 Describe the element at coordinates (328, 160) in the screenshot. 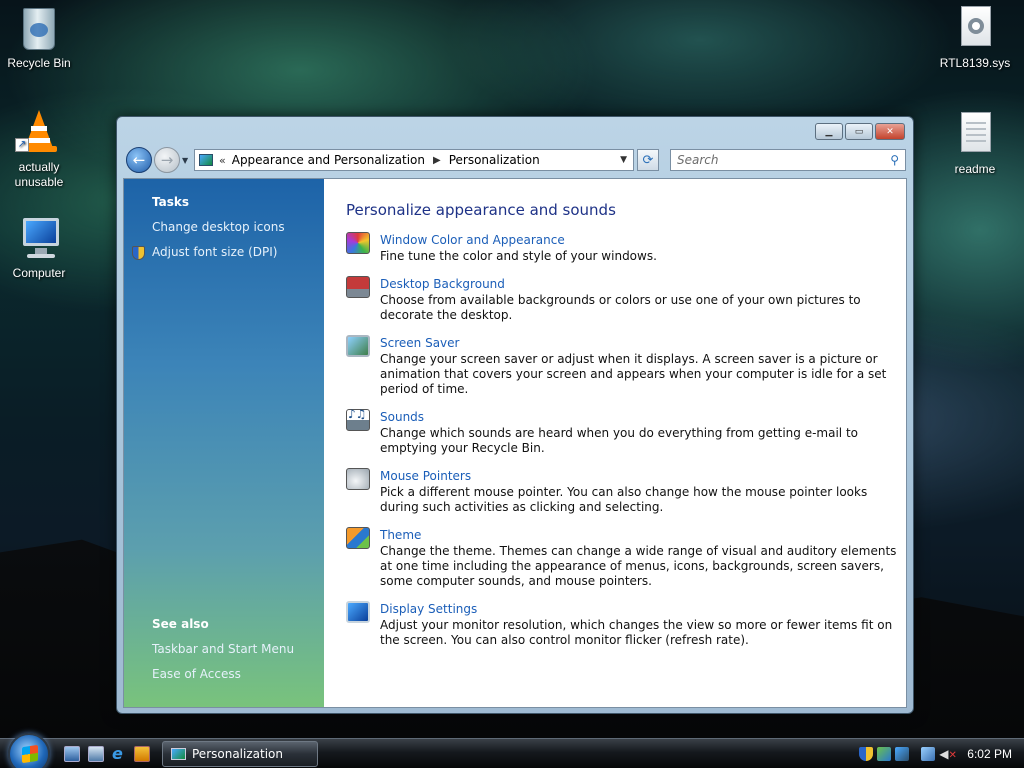

I see `breadcrumb-appearance-and-personalization: Appearance and Personalization` at that location.